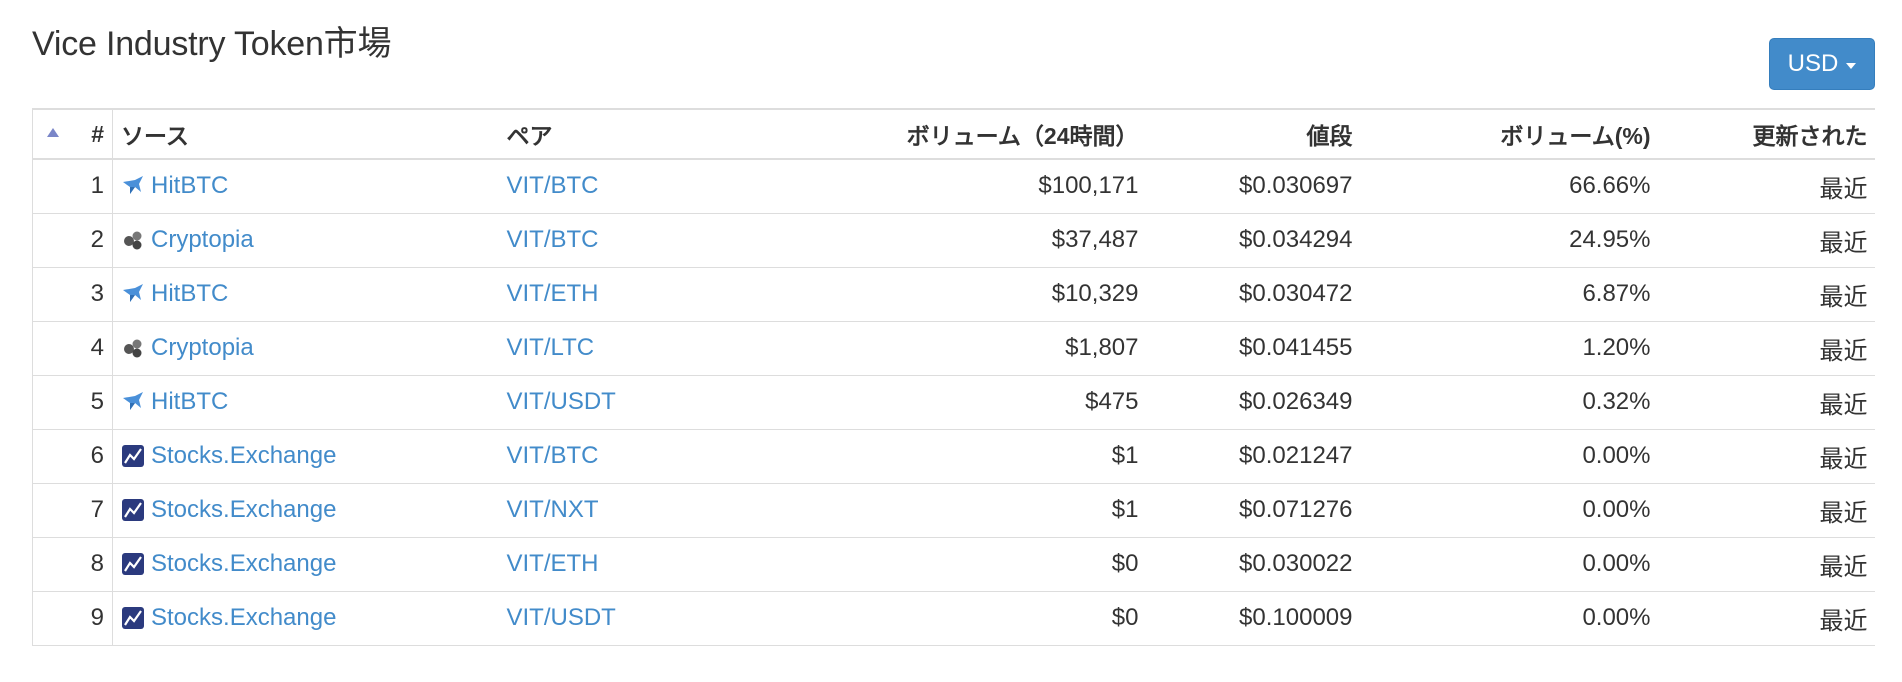 The image size is (1902, 682). What do you see at coordinates (92, 348) in the screenshot?
I see `row-number: 4` at bounding box center [92, 348].